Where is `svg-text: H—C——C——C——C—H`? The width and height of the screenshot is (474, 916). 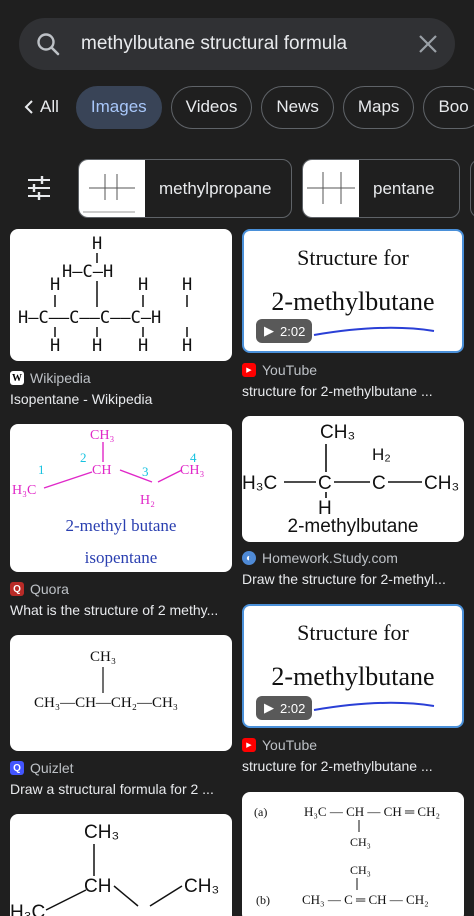 svg-text: H—C——C——C——C—H is located at coordinates (89, 318).